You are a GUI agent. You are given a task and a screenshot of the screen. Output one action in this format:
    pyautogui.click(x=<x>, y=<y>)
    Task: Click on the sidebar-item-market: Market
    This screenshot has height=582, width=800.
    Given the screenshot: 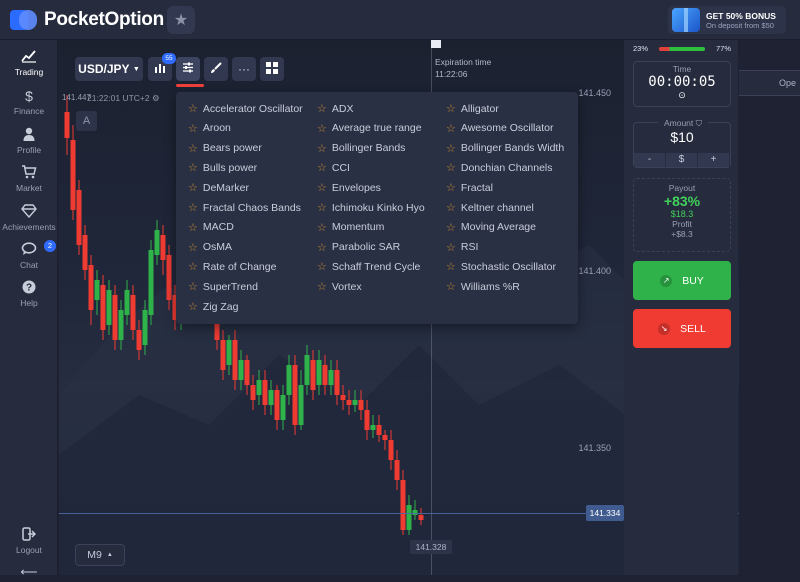 What is the action you would take?
    pyautogui.click(x=29, y=179)
    